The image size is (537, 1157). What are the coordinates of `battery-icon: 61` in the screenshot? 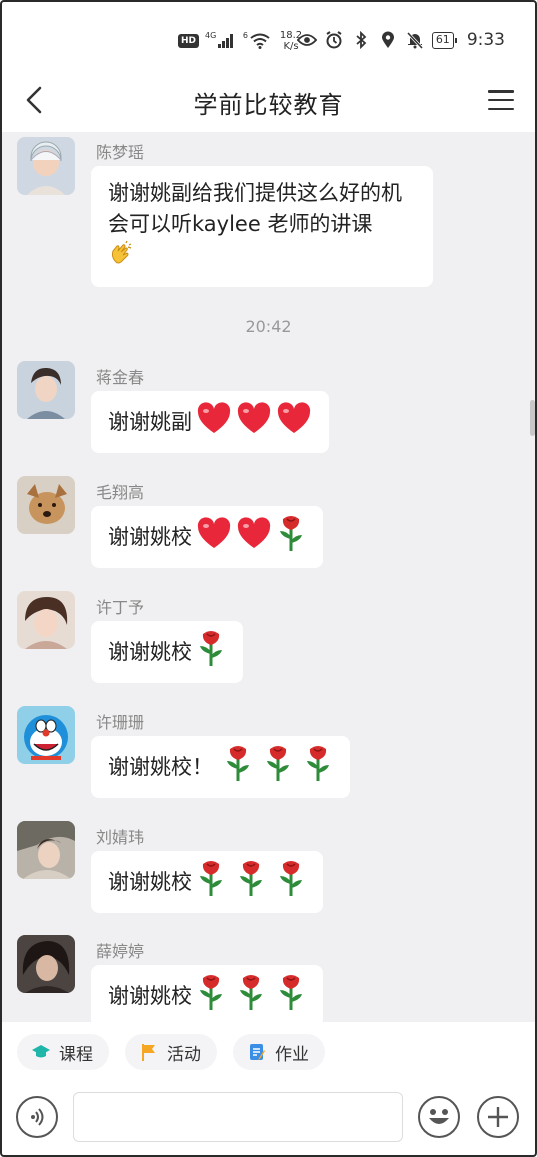 It's located at (444, 40).